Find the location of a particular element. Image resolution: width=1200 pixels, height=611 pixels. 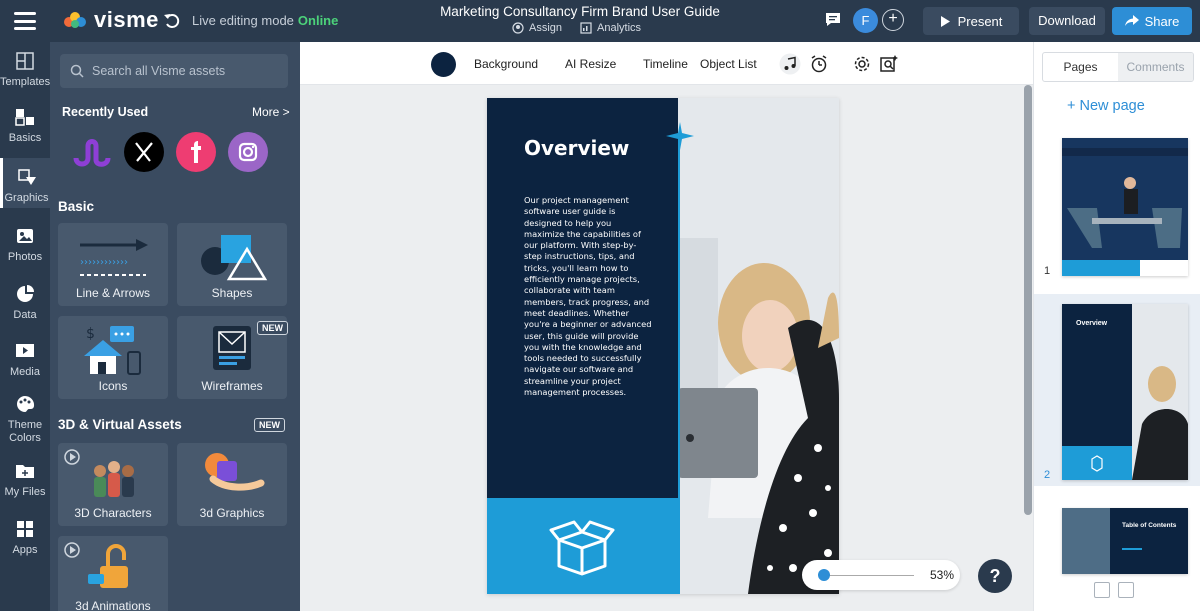

zoom-control: 53% is located at coordinates (881, 575).